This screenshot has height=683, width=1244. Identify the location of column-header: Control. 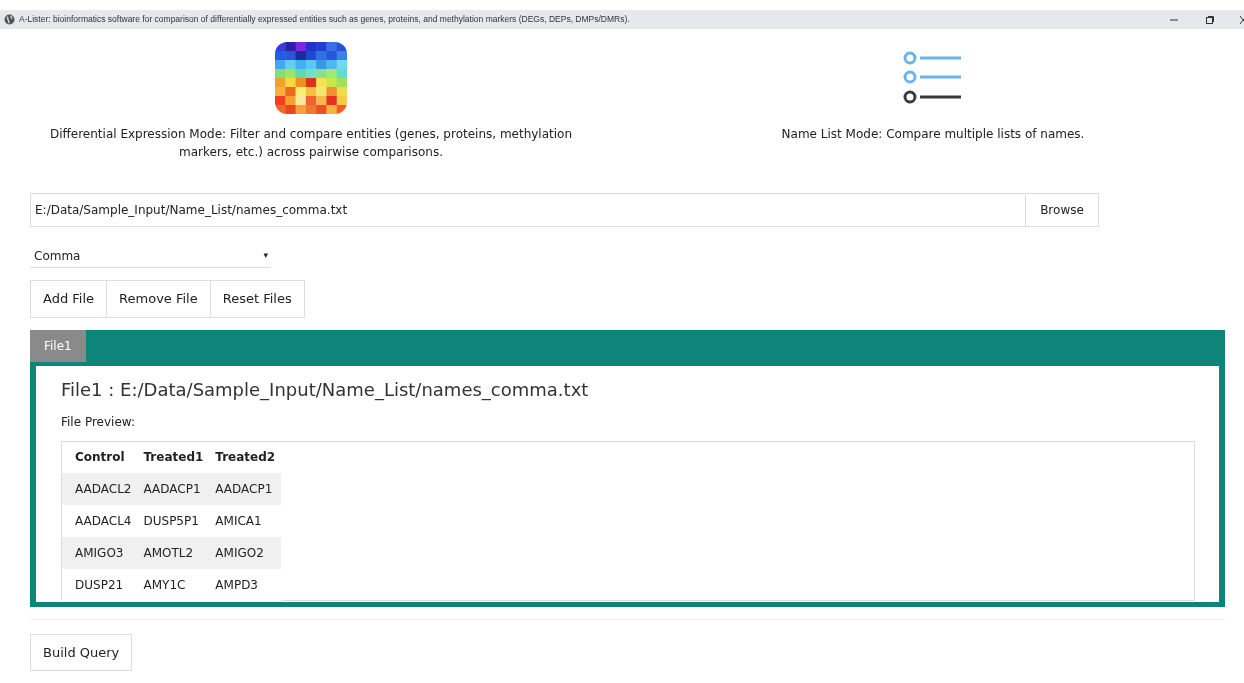
(100, 457).